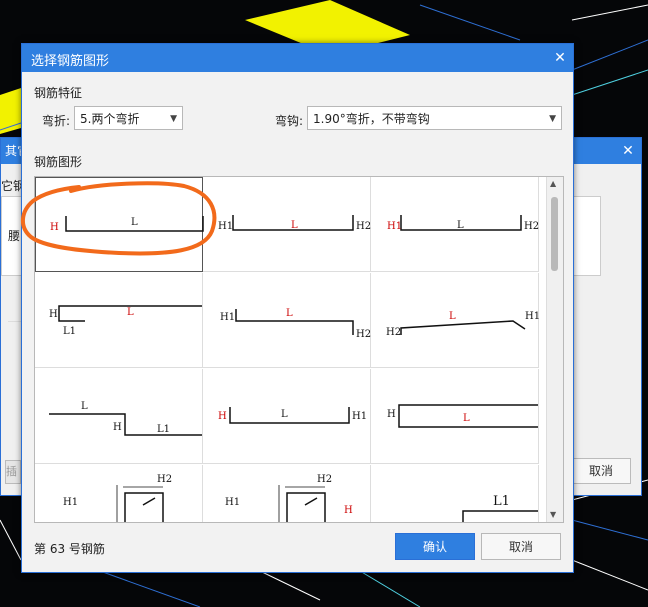 The width and height of the screenshot is (648, 607). I want to click on bend-select: 5.两个弯折 ▼, so click(128, 118).